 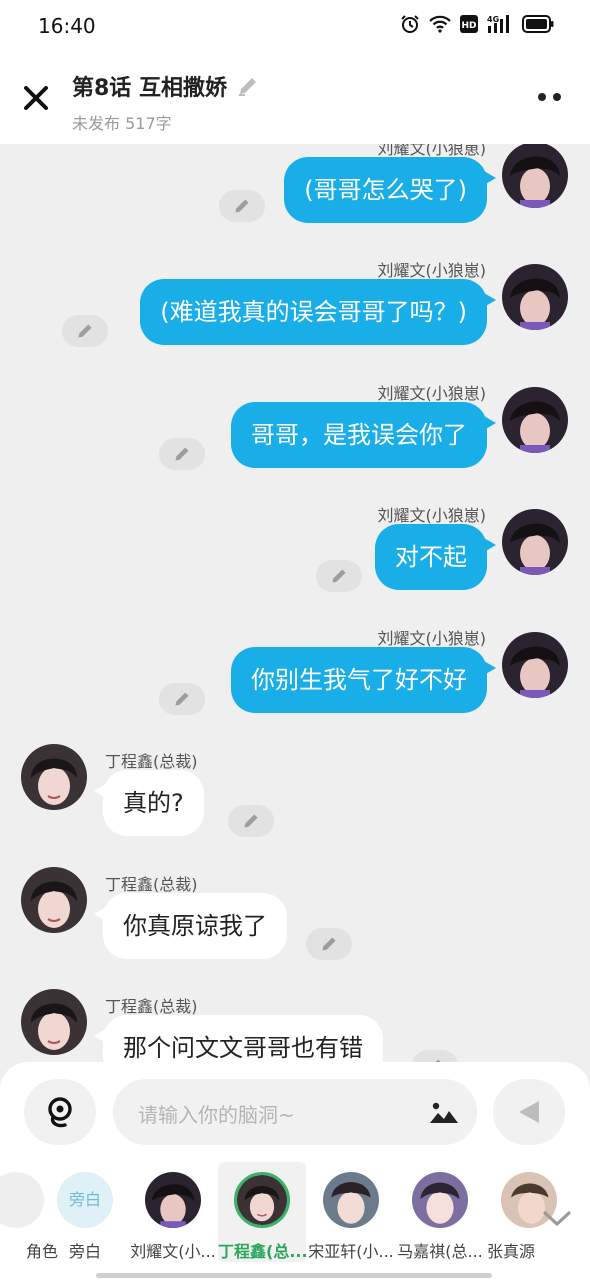 I want to click on role-label: 张真源, so click(x=511, y=1251).